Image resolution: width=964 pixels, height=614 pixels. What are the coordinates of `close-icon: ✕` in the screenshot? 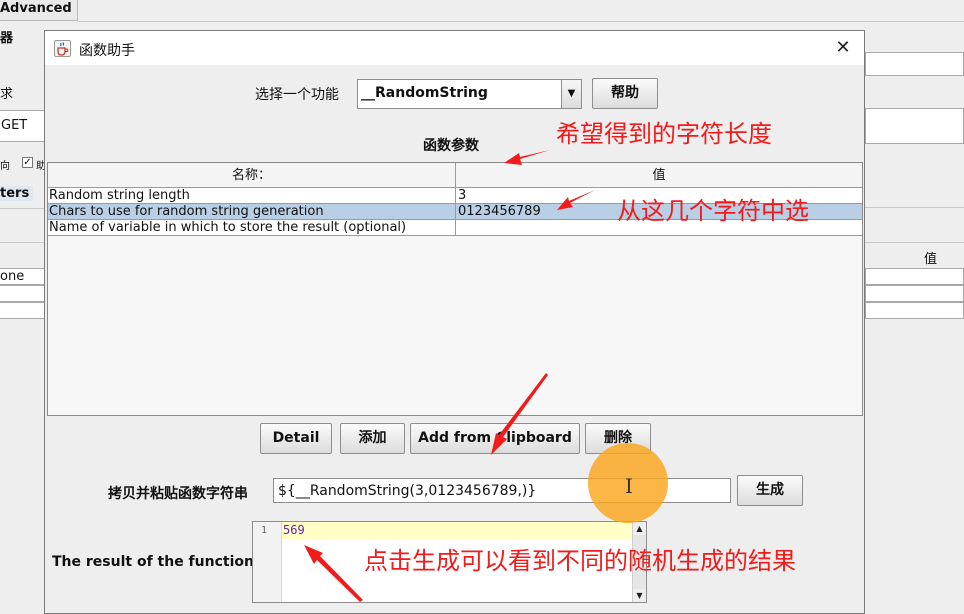 It's located at (843, 48).